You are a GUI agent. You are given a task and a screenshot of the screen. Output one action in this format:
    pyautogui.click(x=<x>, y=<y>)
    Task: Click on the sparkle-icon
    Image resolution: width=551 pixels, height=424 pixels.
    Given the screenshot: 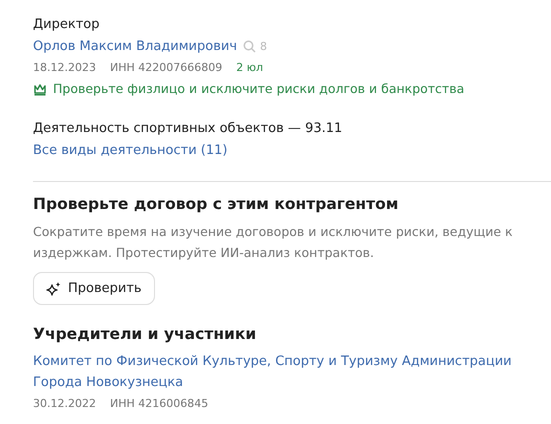 What is the action you would take?
    pyautogui.click(x=54, y=288)
    